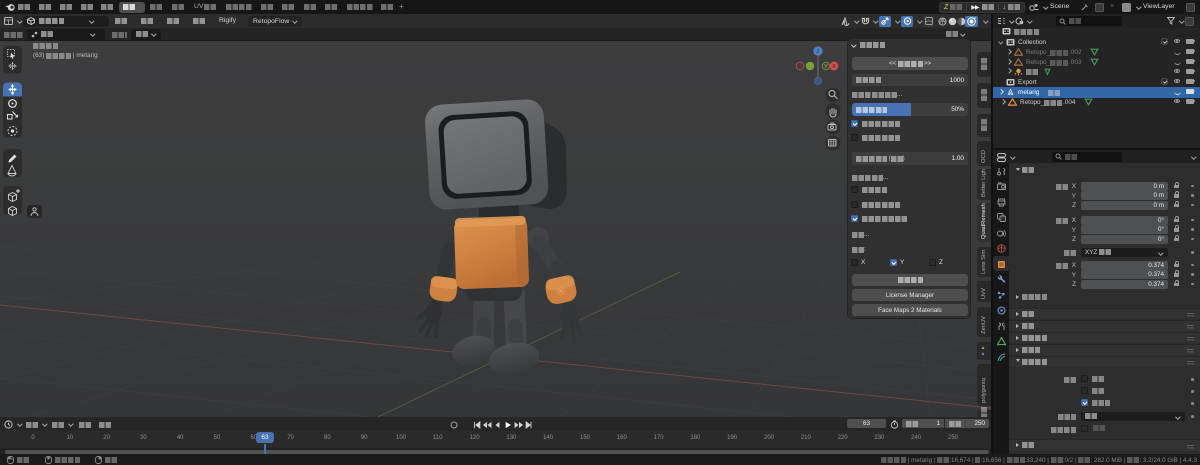  I want to click on svg-text: Y, so click(826, 67).